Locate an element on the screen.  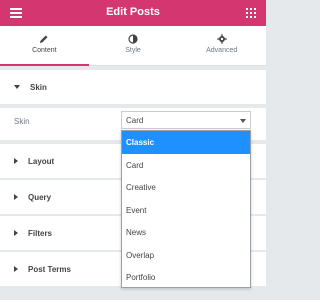
tab-style: Style is located at coordinates (133, 45).